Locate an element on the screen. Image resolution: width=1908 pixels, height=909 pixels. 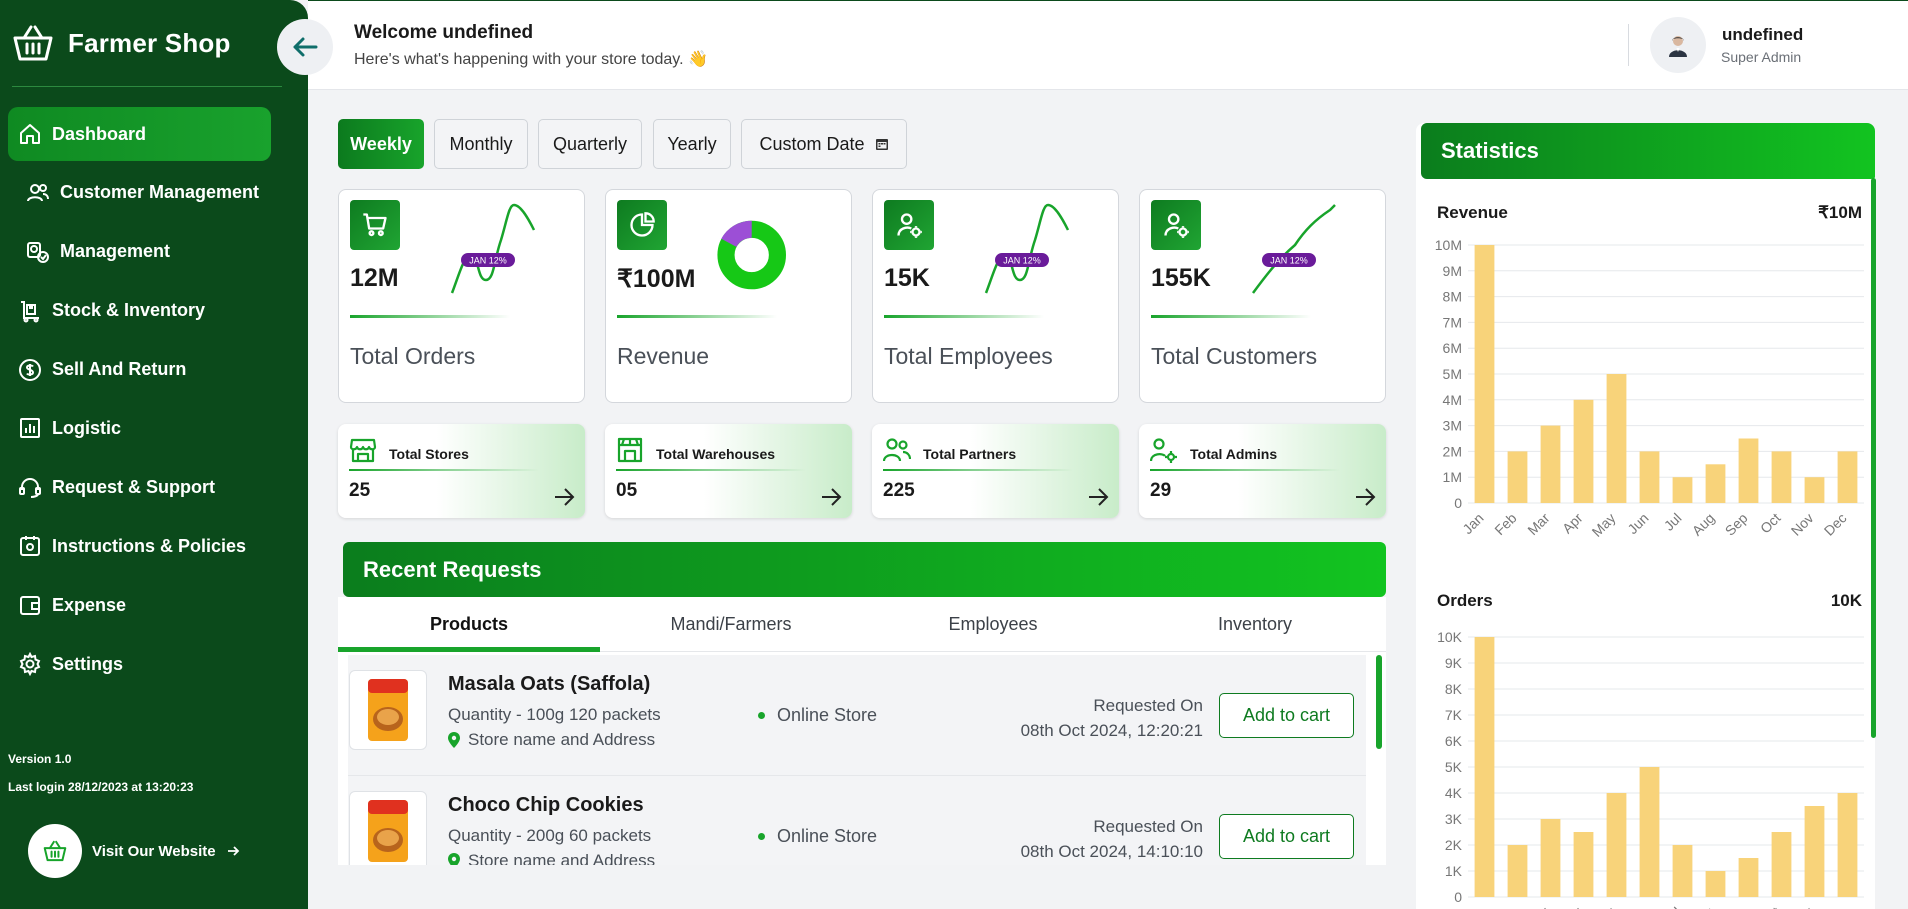
kpi-card-revenue: ₹100M Revenue is located at coordinates (728, 296).